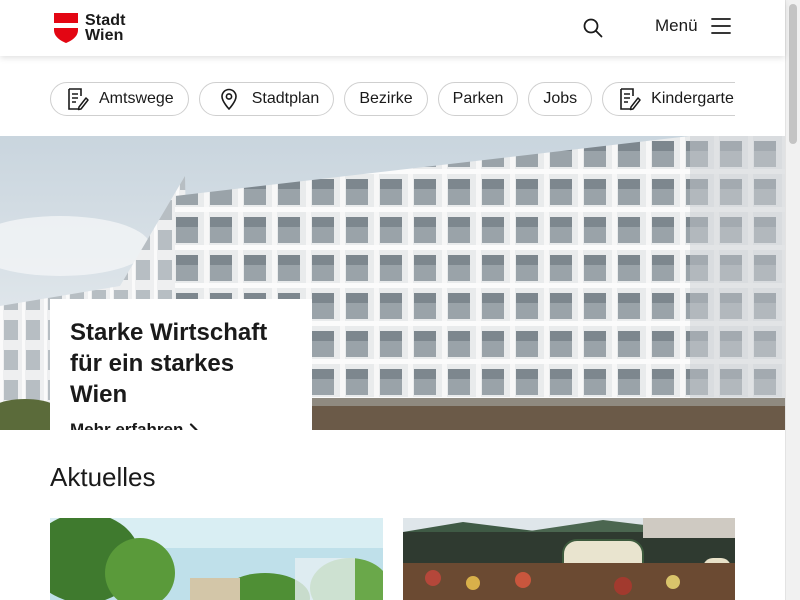 This screenshot has width=800, height=600. I want to click on stadt-wien-logo: Stadt Wien, so click(90, 28).